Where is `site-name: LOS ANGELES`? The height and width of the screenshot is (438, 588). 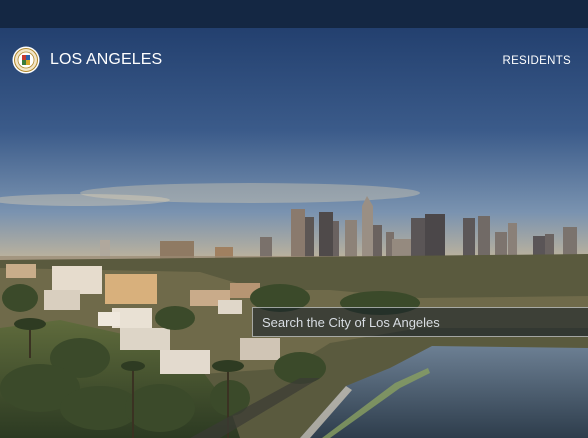
site-name: LOS ANGELES is located at coordinates (106, 59).